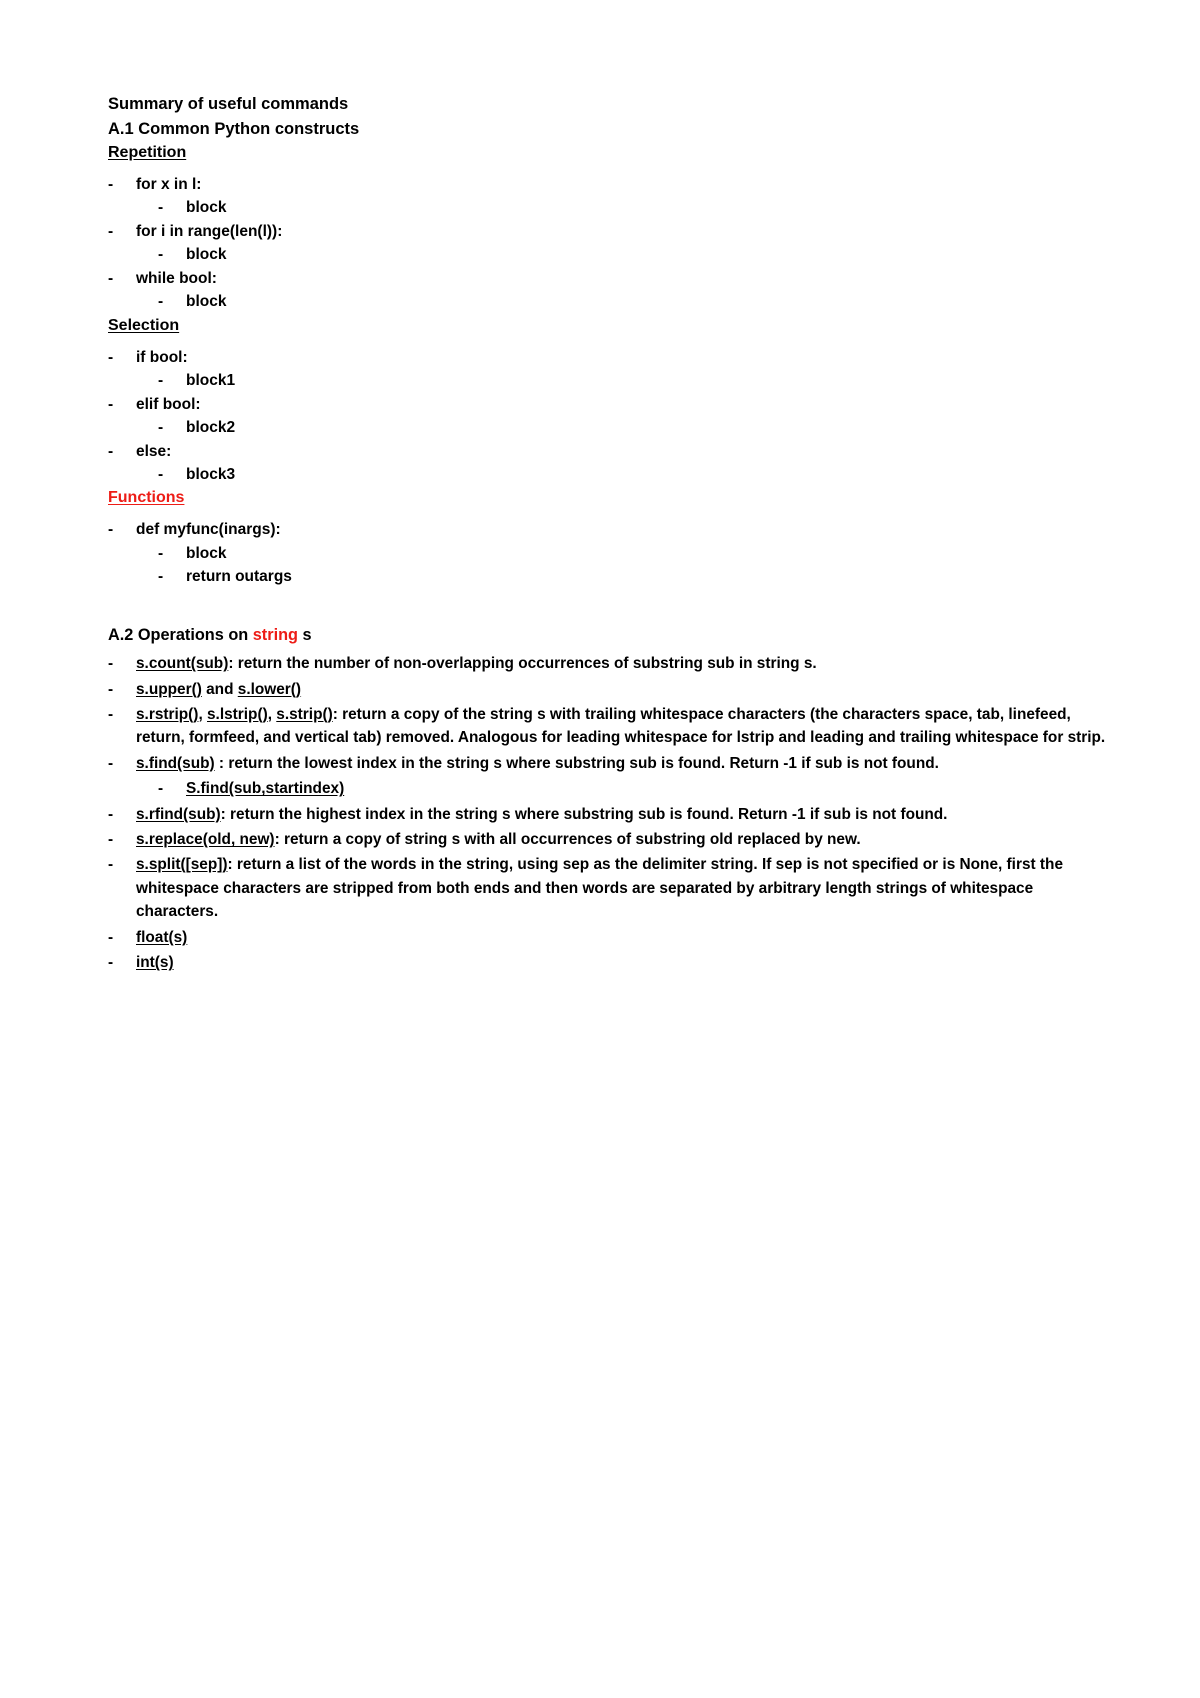  I want to click on method-term: int(s), so click(155, 962).